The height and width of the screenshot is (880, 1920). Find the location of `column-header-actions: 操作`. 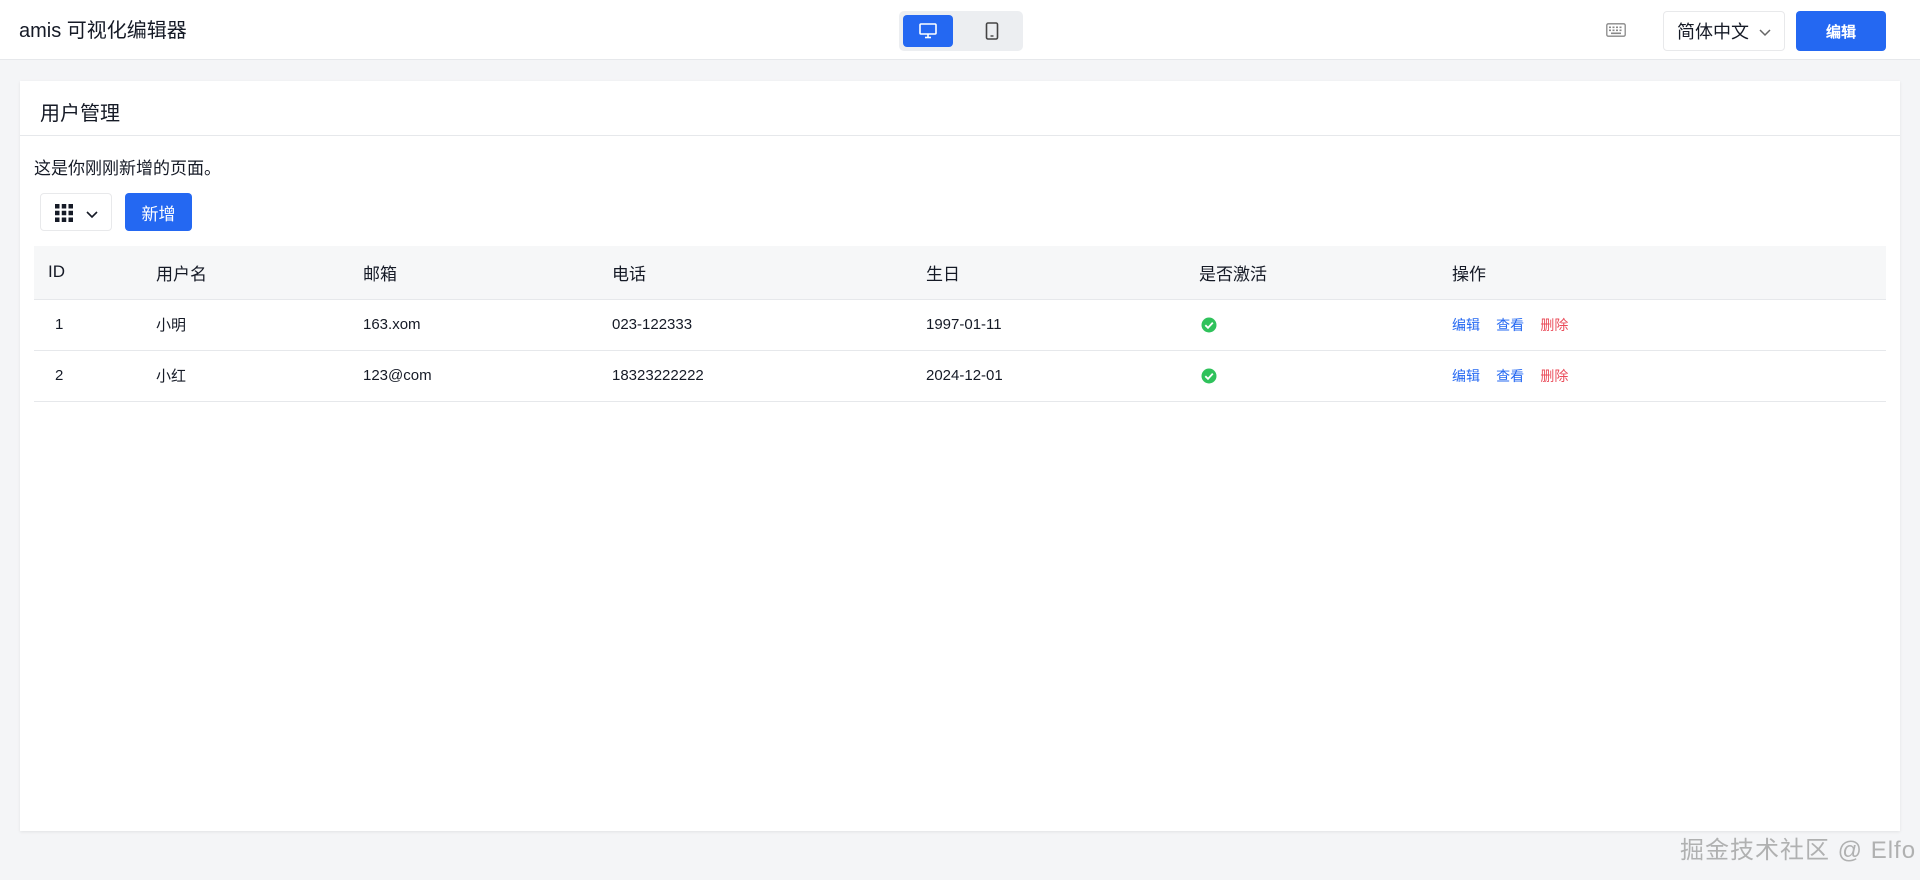

column-header-actions: 操作 is located at coordinates (1669, 273).